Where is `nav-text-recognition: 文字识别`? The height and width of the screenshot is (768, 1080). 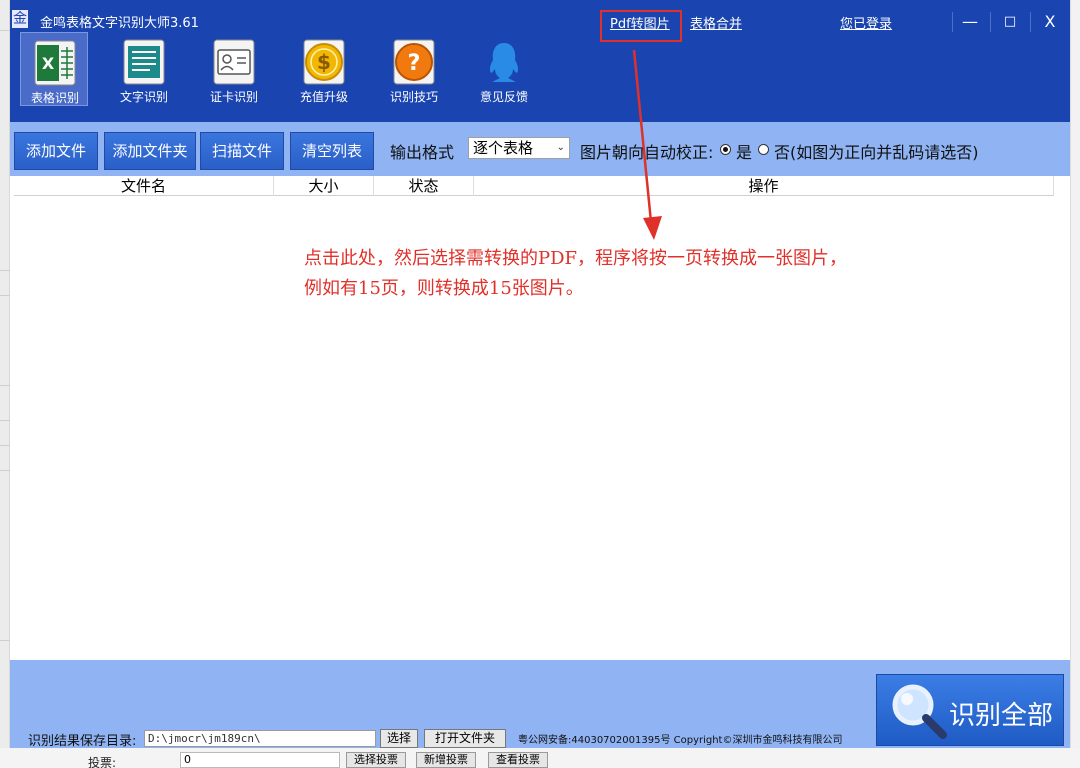
nav-text-recognition: 文字识别 is located at coordinates (144, 69).